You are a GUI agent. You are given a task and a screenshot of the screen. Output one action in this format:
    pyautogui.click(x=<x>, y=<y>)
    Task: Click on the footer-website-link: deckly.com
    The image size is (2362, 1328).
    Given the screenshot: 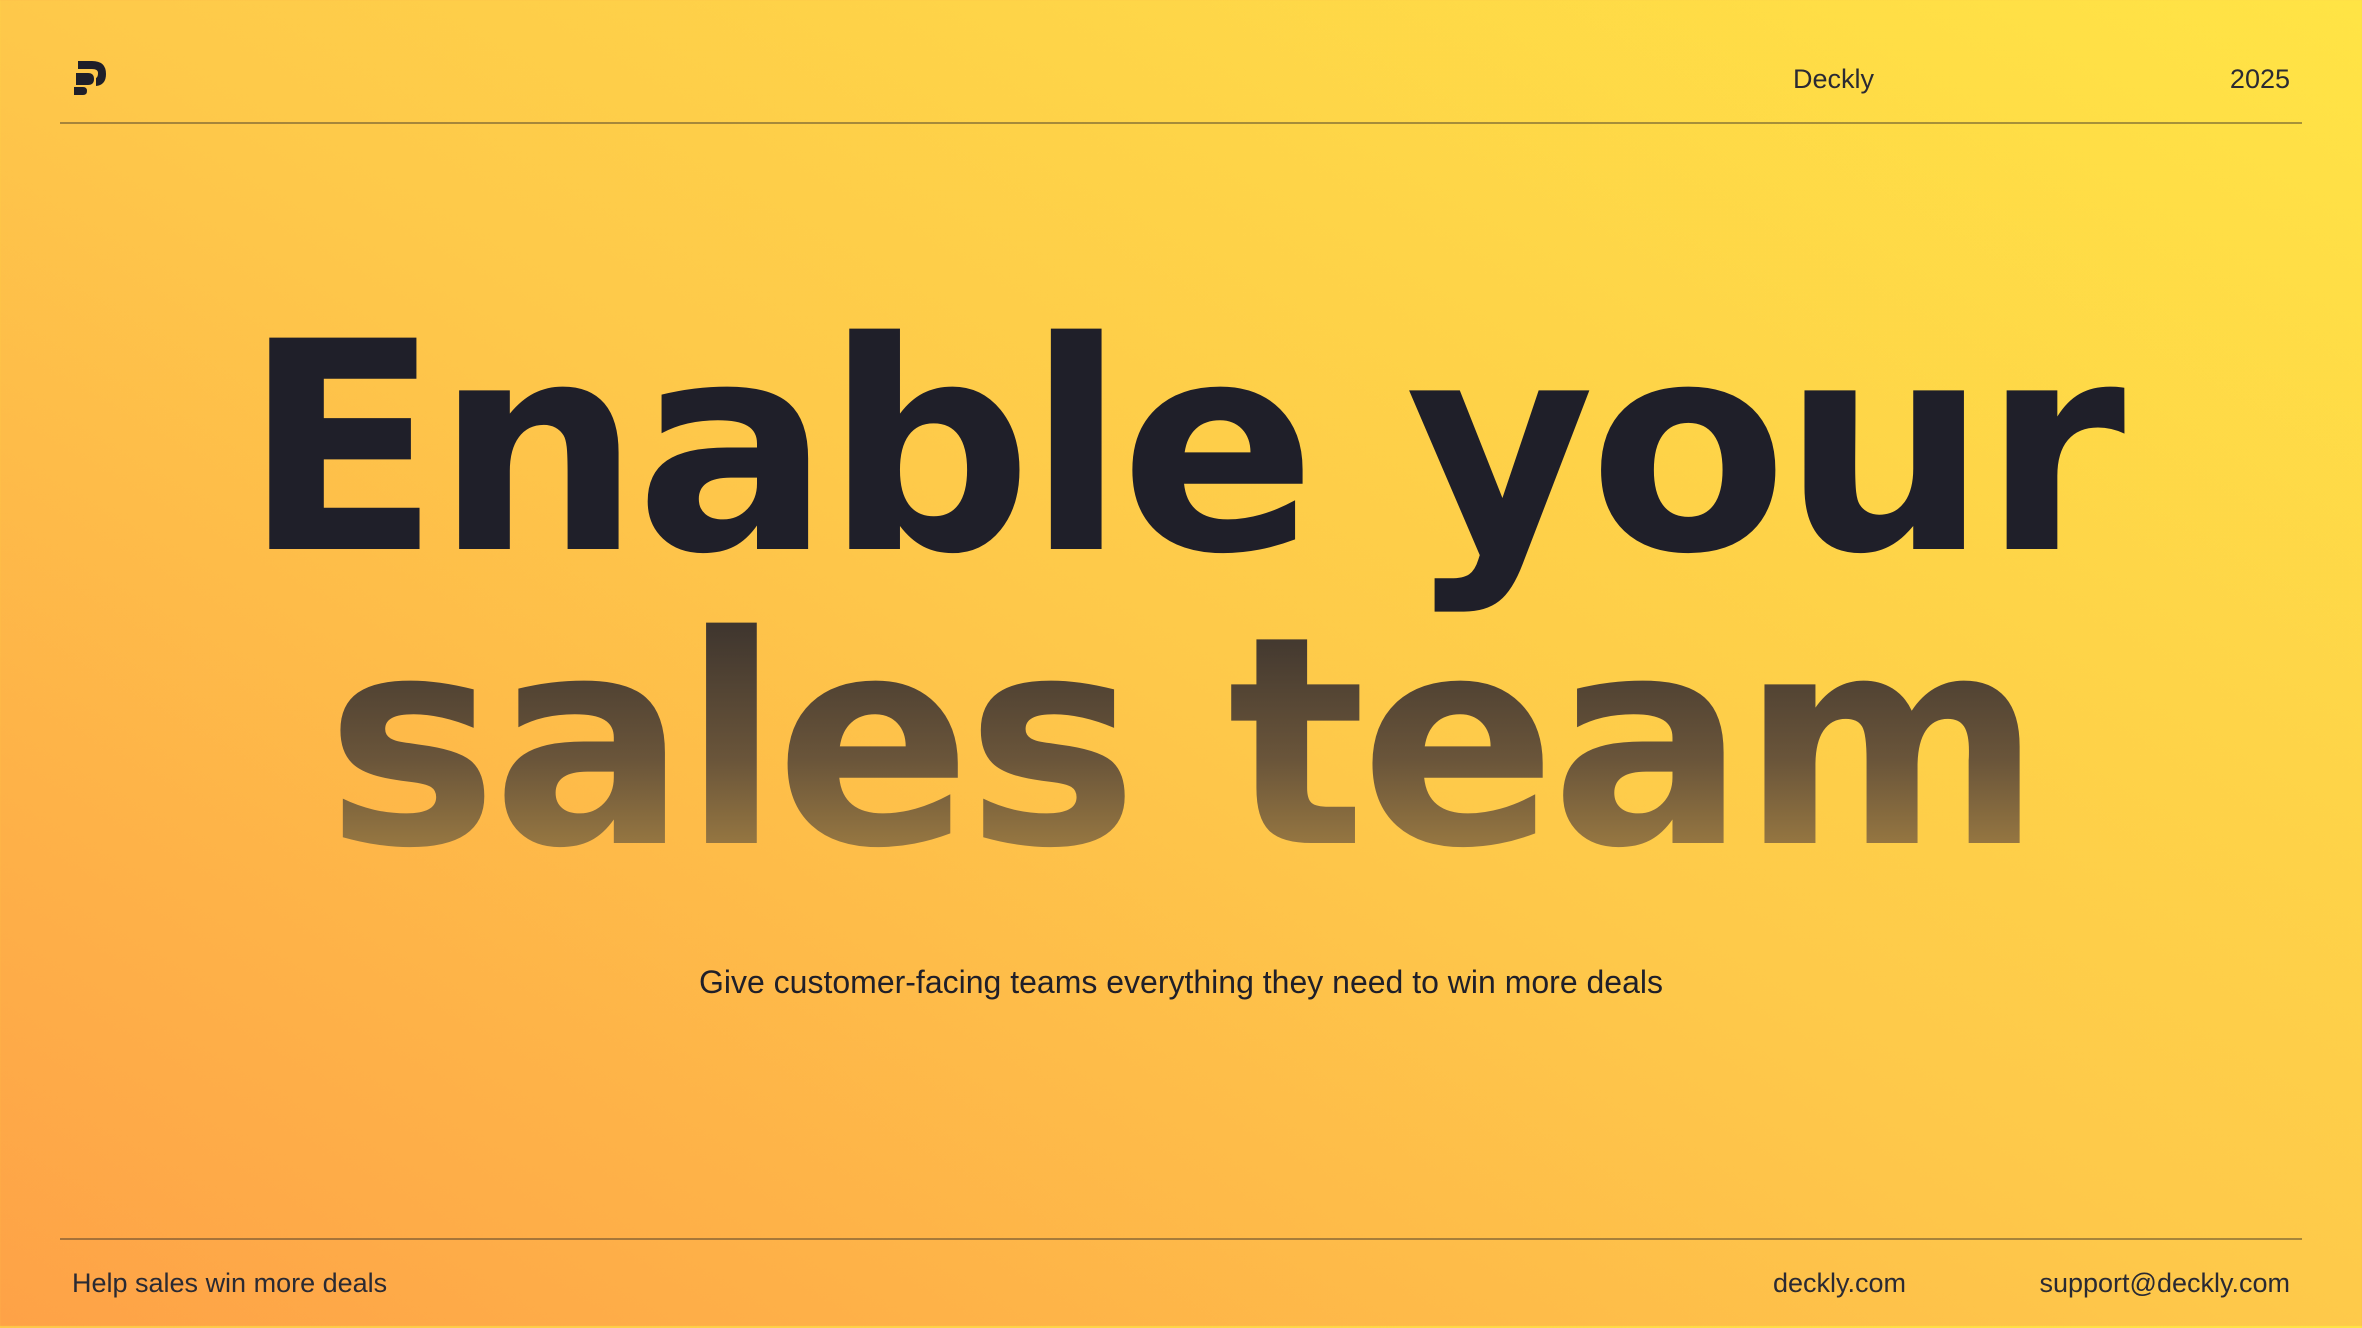 What is the action you would take?
    pyautogui.click(x=1839, y=1283)
    